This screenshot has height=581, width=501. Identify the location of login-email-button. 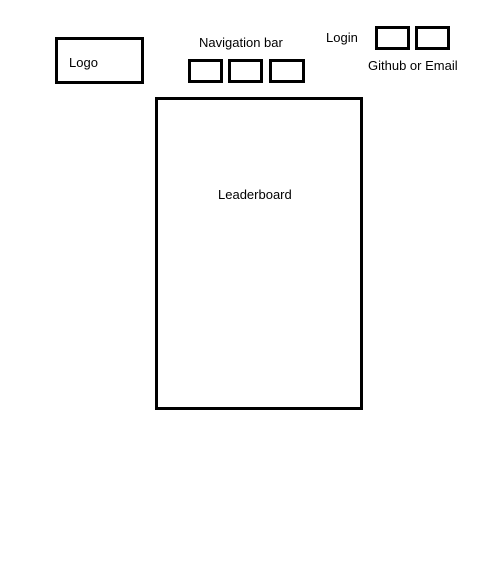
(432, 38).